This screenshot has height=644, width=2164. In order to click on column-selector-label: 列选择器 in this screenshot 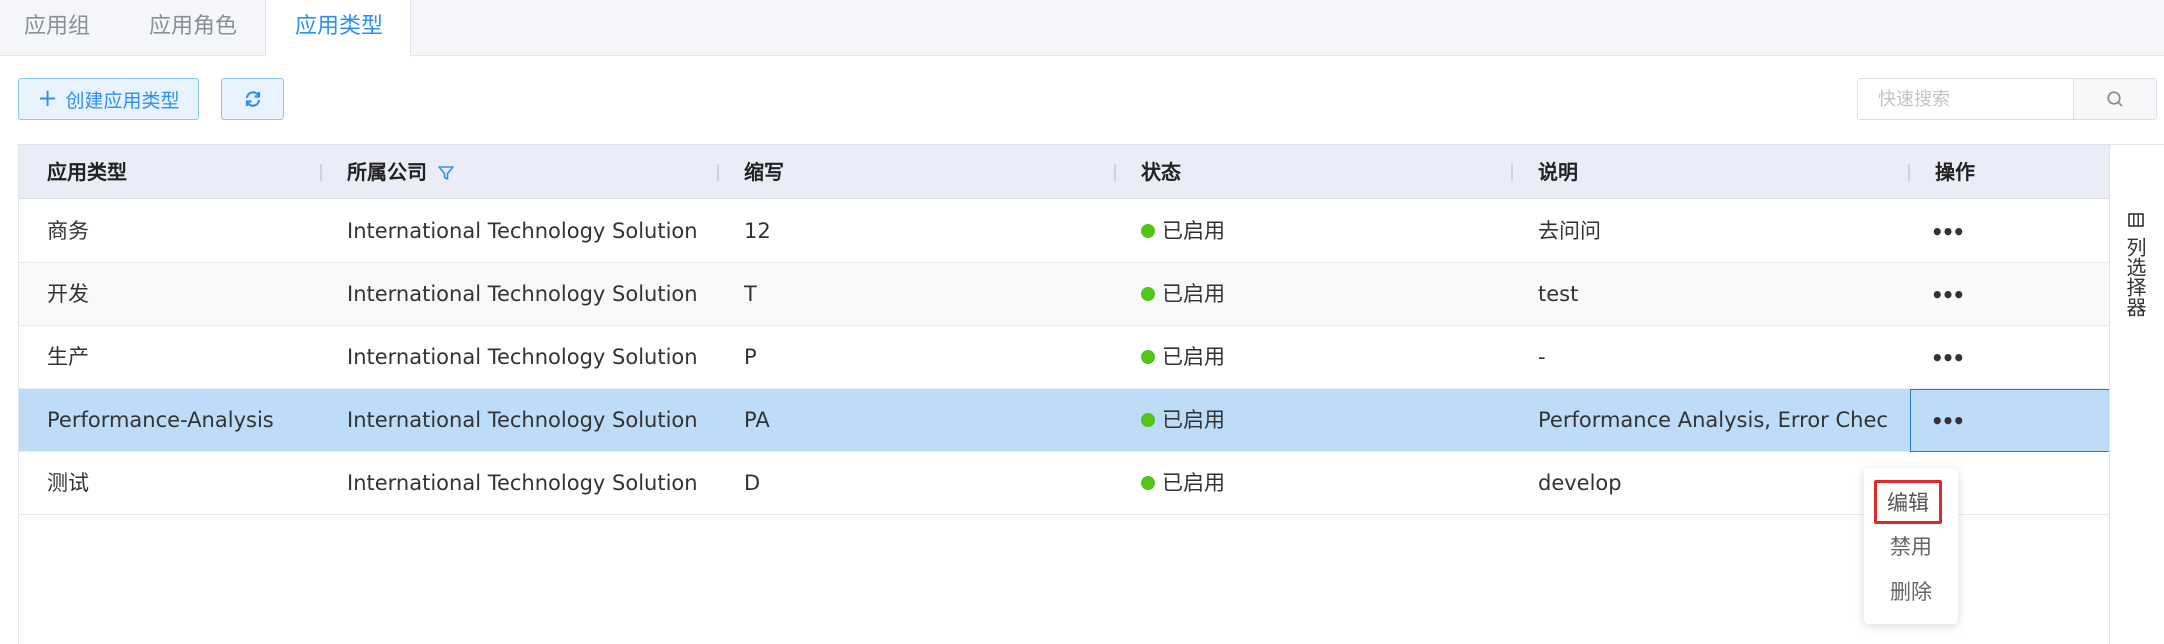, I will do `click(2135, 277)`.